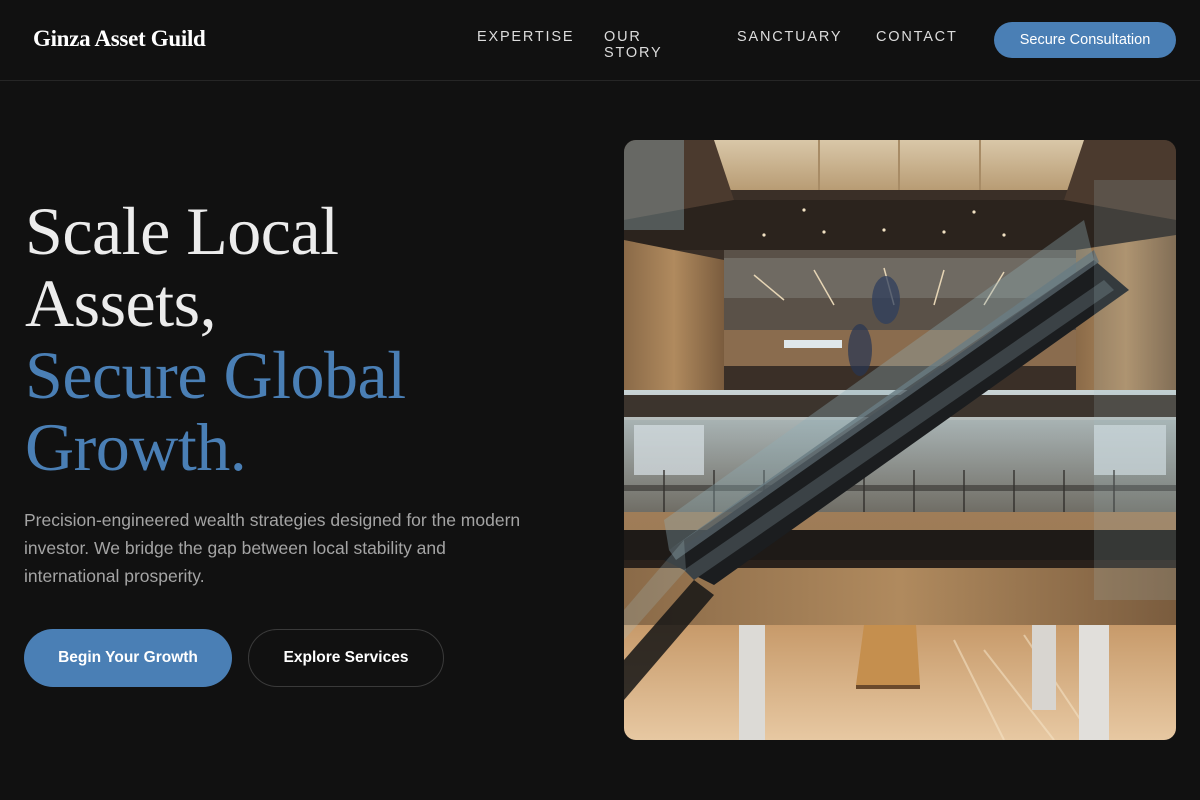  Describe the element at coordinates (136, 447) in the screenshot. I see `headline-accent-line-2: Growth.` at that location.